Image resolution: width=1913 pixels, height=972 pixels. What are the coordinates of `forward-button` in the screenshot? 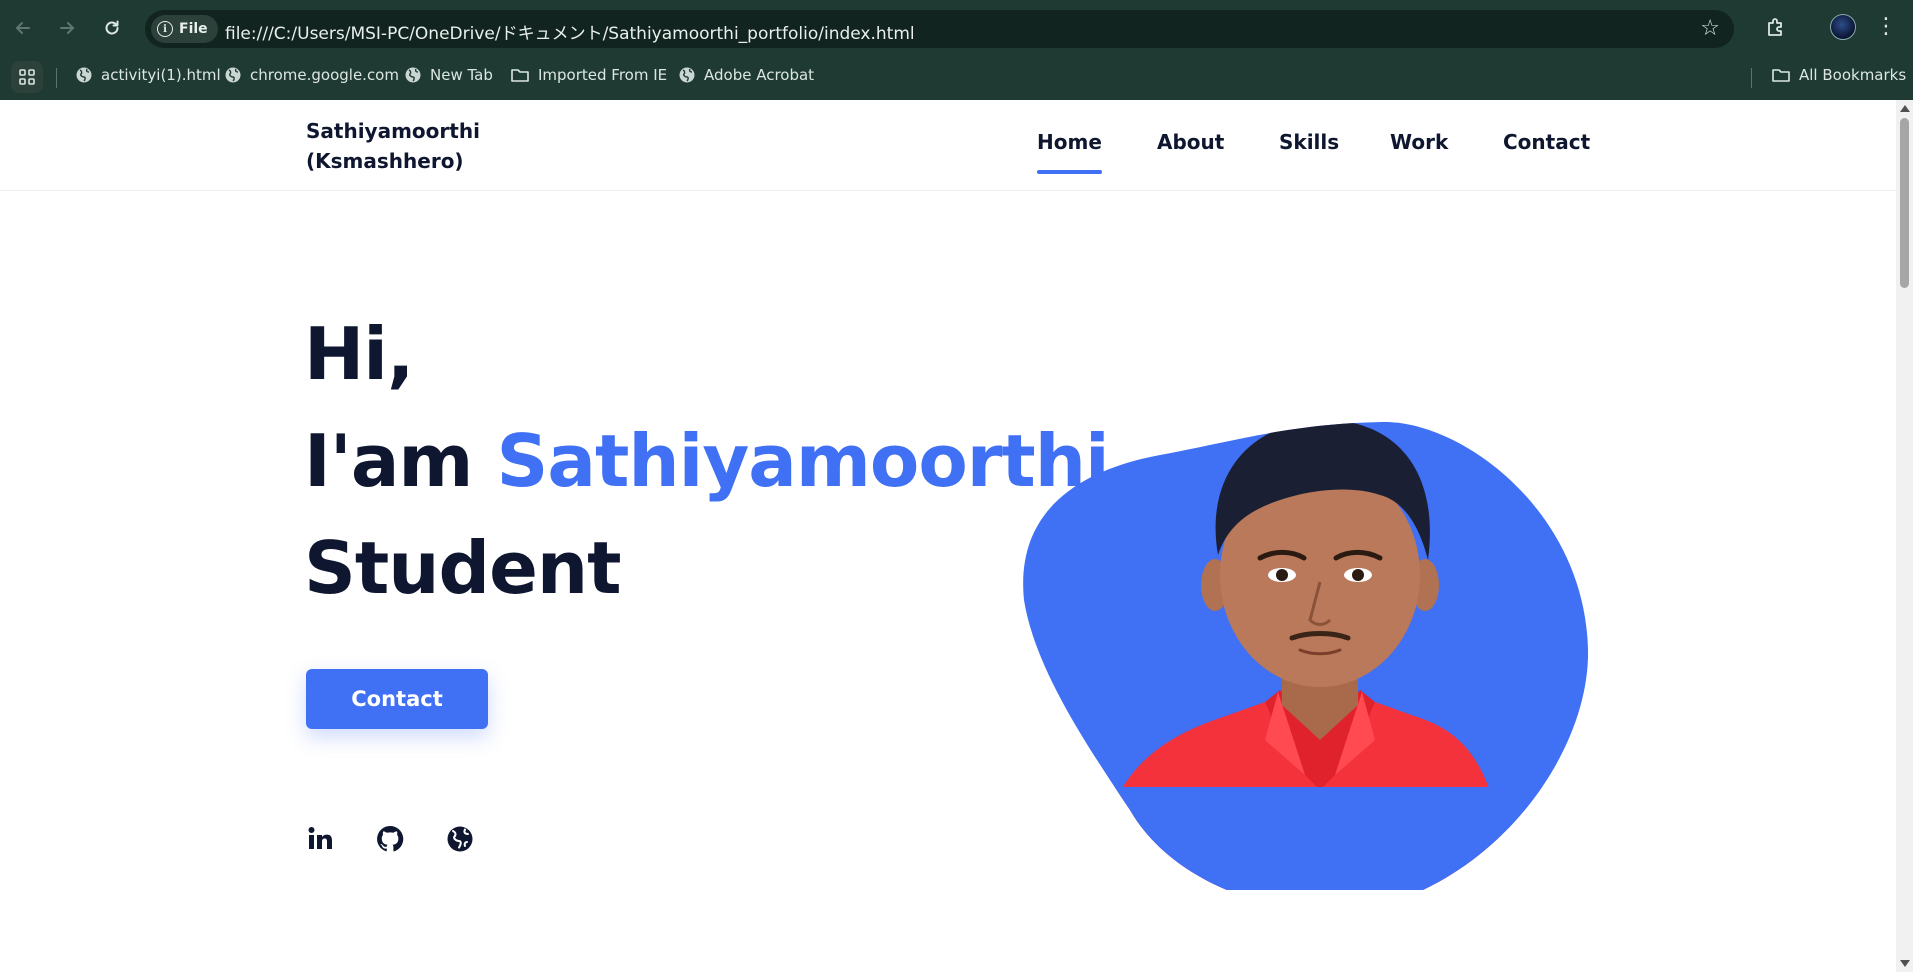 It's located at (67, 28).